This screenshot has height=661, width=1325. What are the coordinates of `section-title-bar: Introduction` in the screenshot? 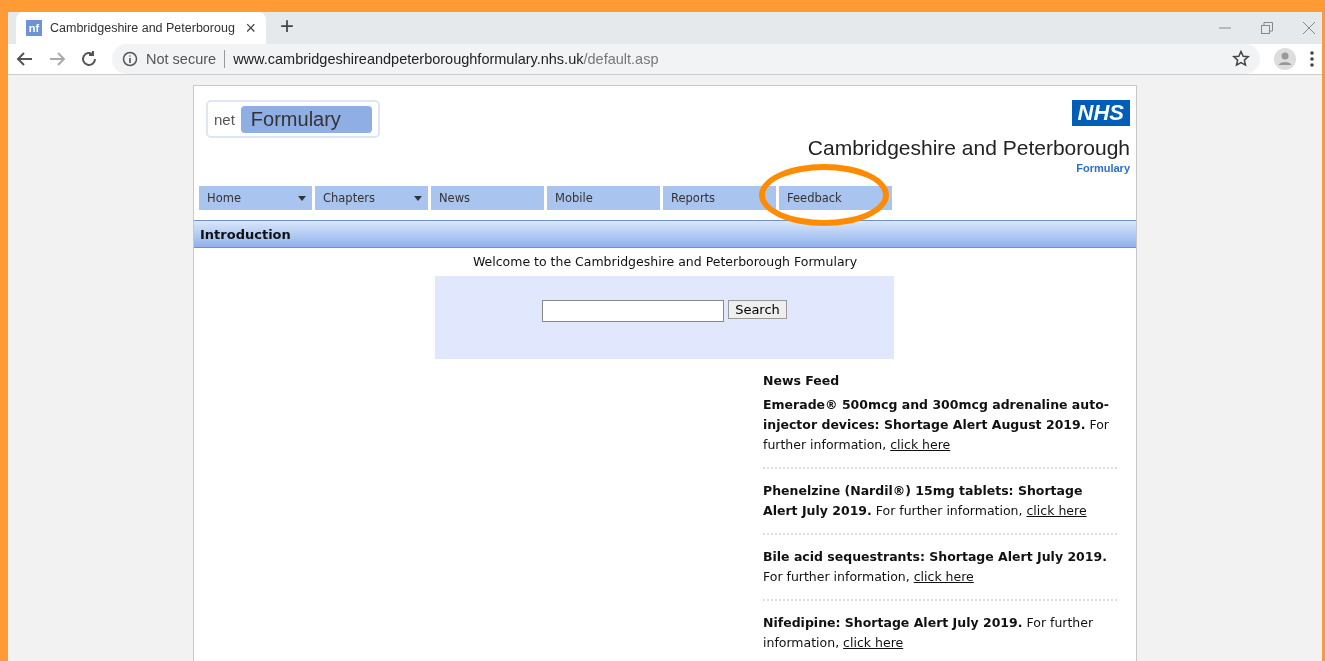 It's located at (665, 234).